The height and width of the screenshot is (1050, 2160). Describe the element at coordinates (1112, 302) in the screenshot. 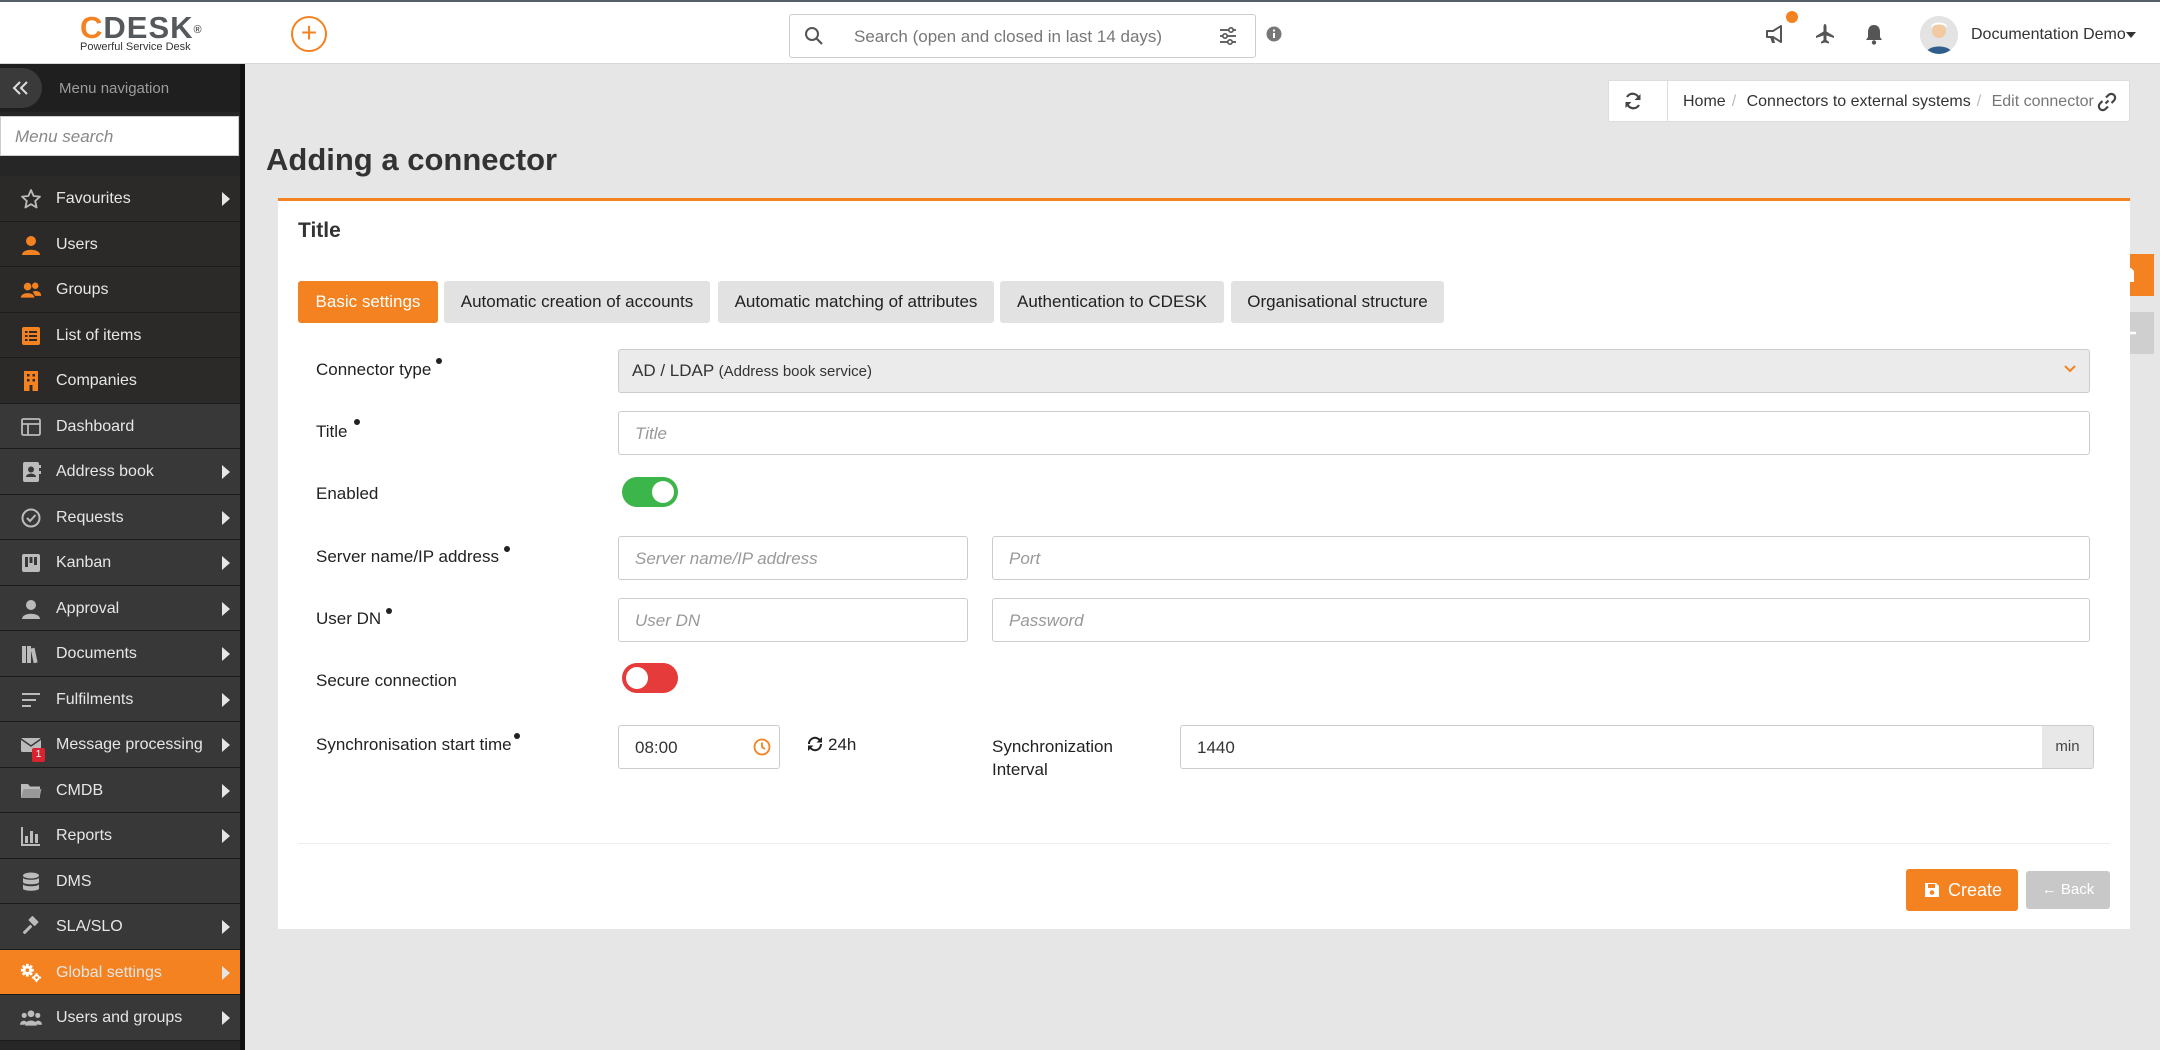

I see `tab-authentication-to-cdesk: Authentication to CDESK` at that location.